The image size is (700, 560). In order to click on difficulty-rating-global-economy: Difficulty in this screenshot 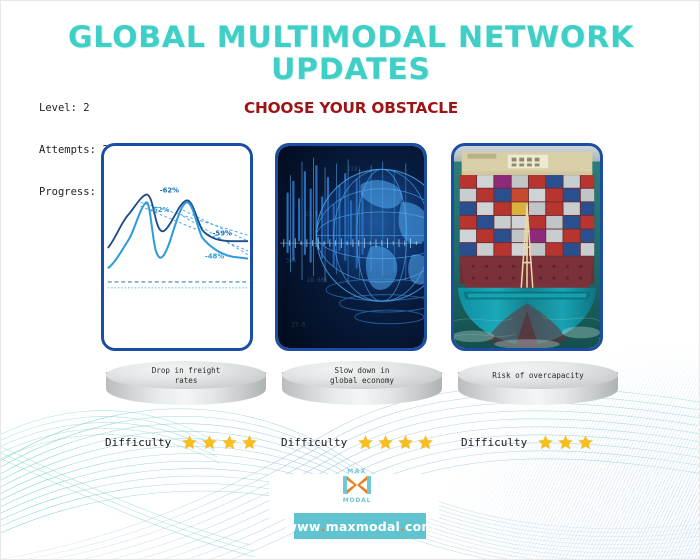, I will do `click(357, 442)`.